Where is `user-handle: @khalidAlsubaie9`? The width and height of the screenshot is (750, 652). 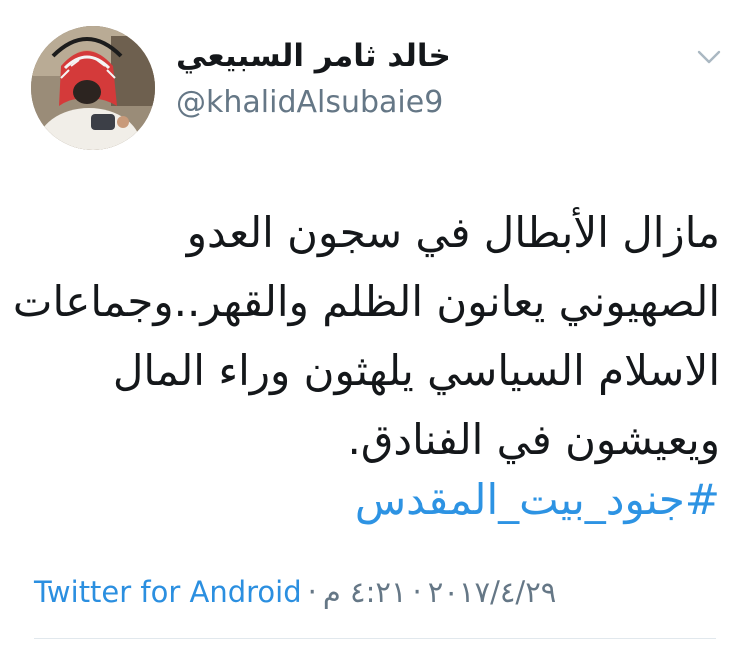
user-handle: @khalidAlsubaie9 is located at coordinates (309, 103).